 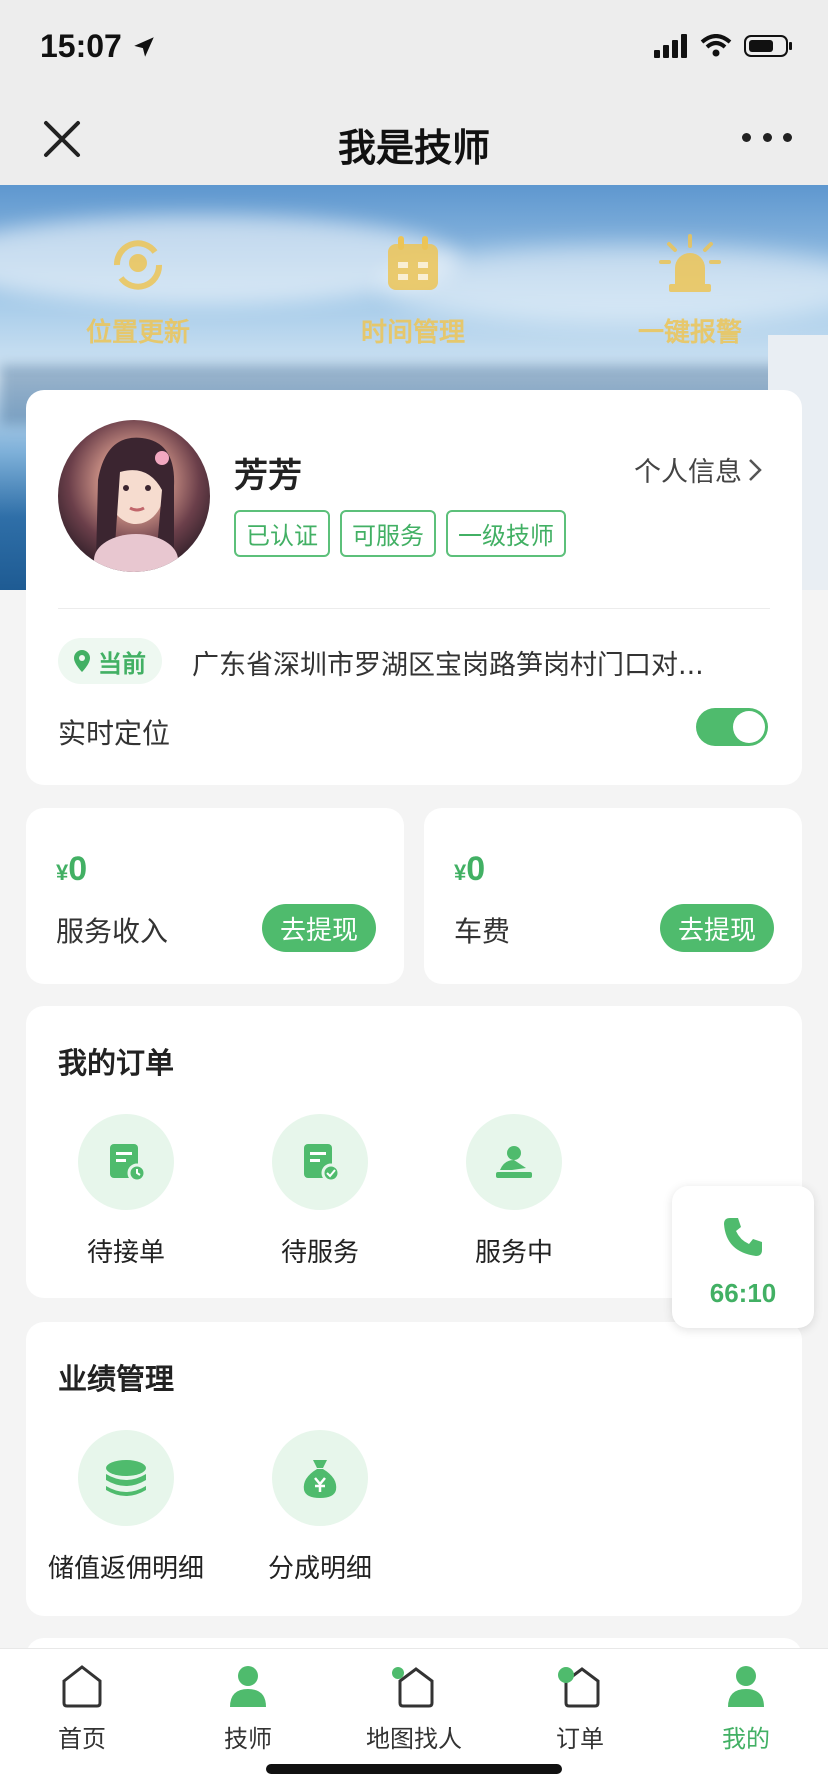 What do you see at coordinates (116, 1063) in the screenshot?
I see `my-orders-title: 我的订单` at bounding box center [116, 1063].